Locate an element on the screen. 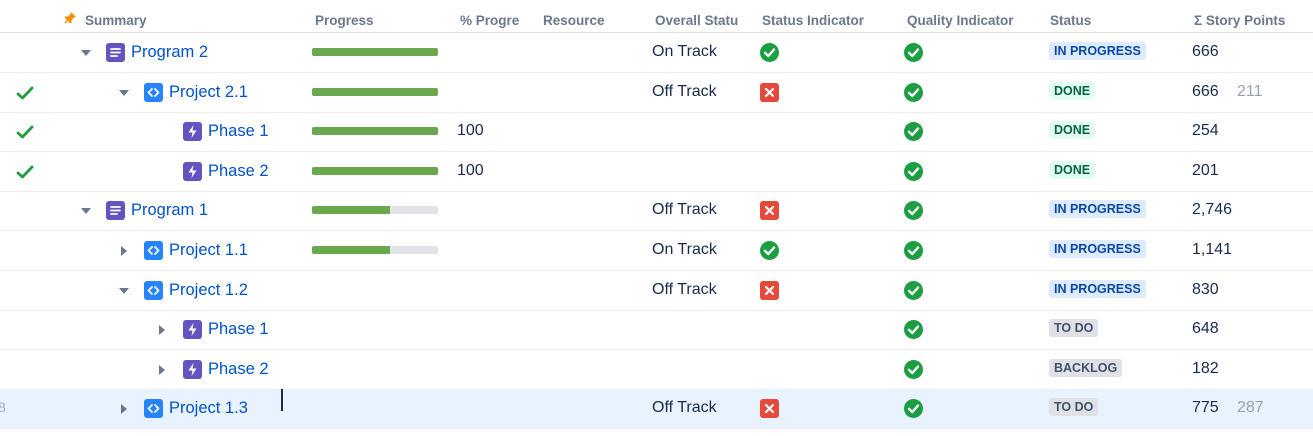 The image size is (1313, 436). story-points: 182 is located at coordinates (1205, 368).